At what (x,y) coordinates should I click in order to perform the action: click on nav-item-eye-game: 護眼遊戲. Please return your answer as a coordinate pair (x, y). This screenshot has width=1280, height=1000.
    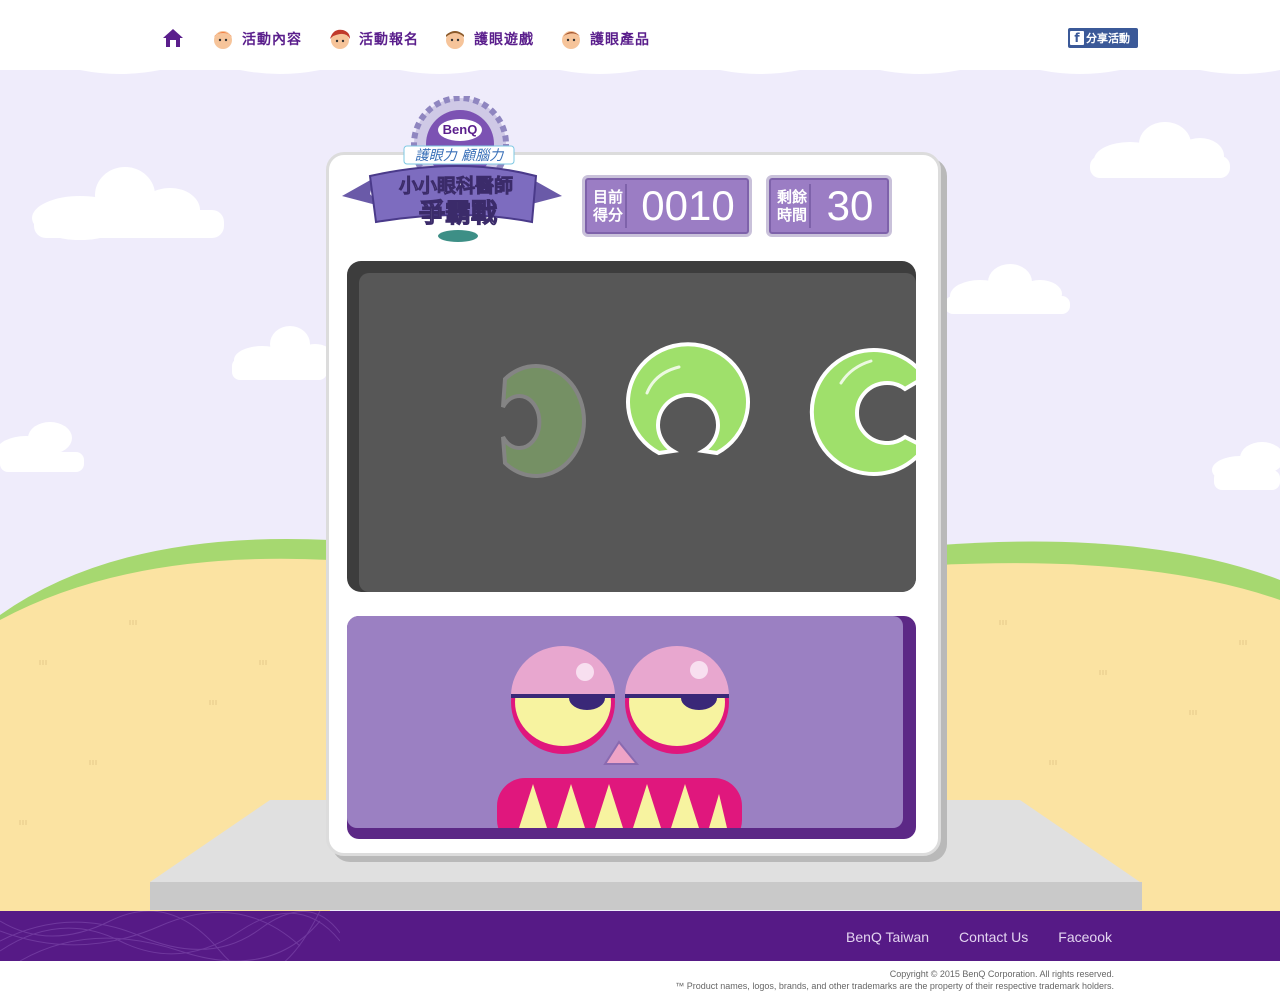
    Looking at the image, I should click on (488, 39).